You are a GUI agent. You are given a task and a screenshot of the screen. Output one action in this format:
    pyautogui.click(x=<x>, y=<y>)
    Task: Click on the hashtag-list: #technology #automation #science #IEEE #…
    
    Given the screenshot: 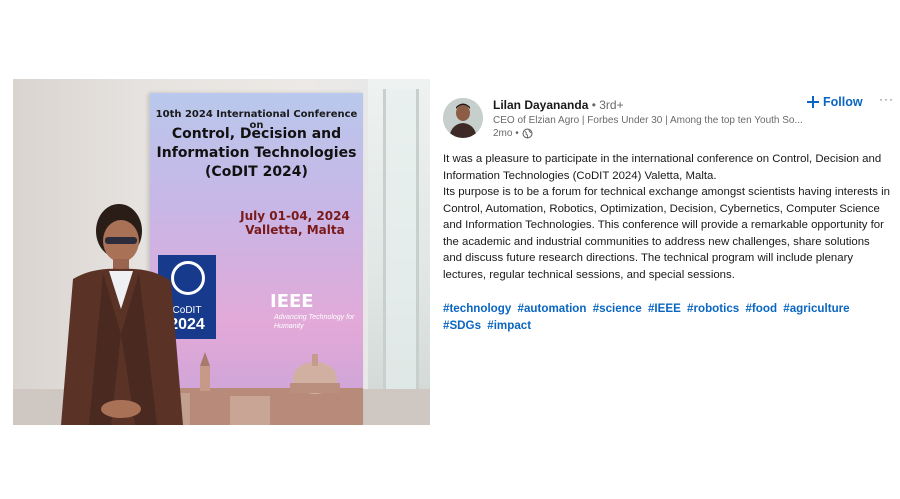 What is the action you would take?
    pyautogui.click(x=663, y=317)
    